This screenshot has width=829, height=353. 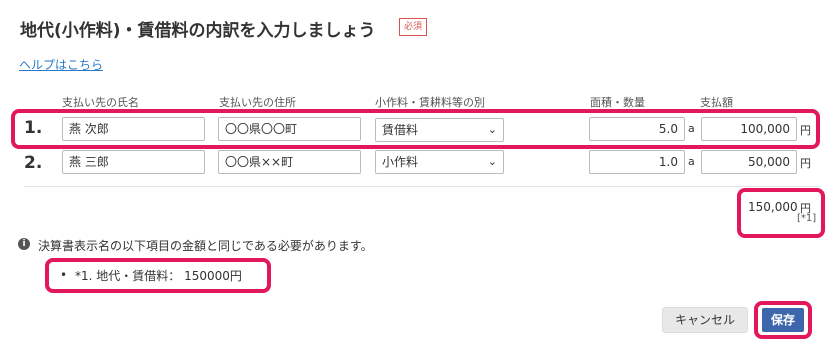 What do you see at coordinates (749, 129) in the screenshot?
I see `amount-field: 100,000` at bounding box center [749, 129].